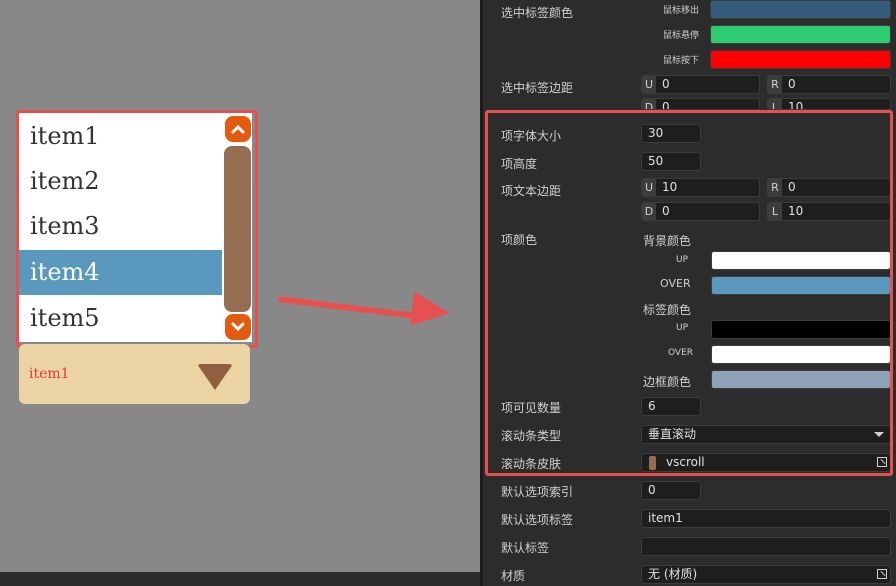  Describe the element at coordinates (700, 104) in the screenshot. I see `selected-padding-d-field: D 0` at that location.